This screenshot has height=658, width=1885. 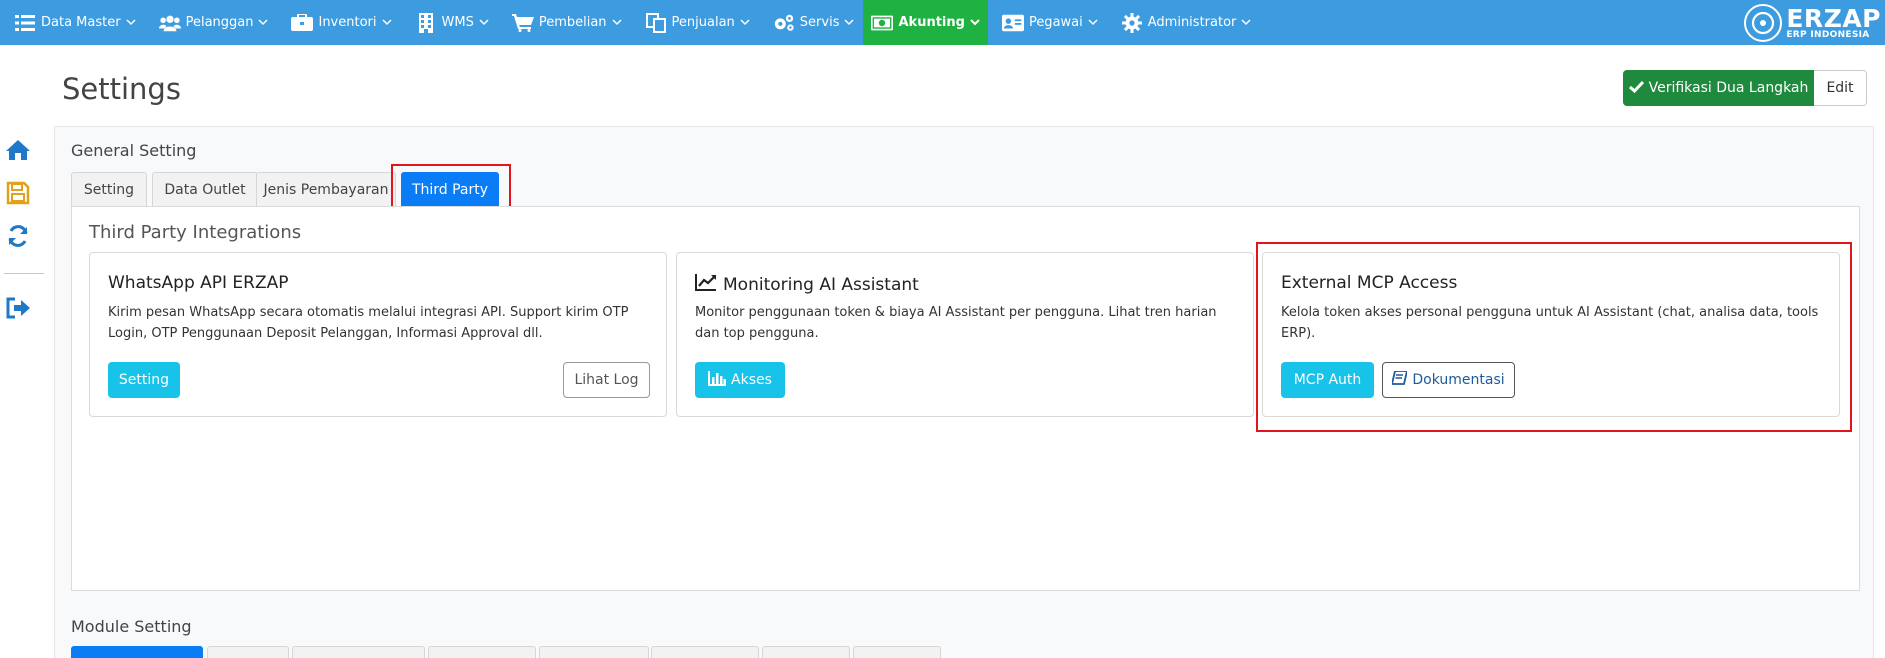 I want to click on cart-icon, so click(x=522, y=22).